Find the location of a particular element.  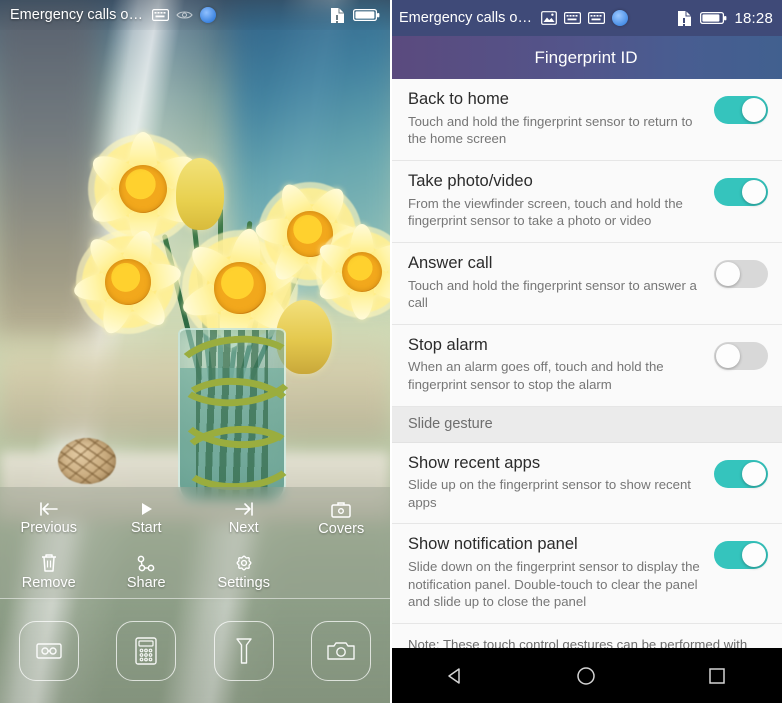

nav-back-button is located at coordinates (455, 676).